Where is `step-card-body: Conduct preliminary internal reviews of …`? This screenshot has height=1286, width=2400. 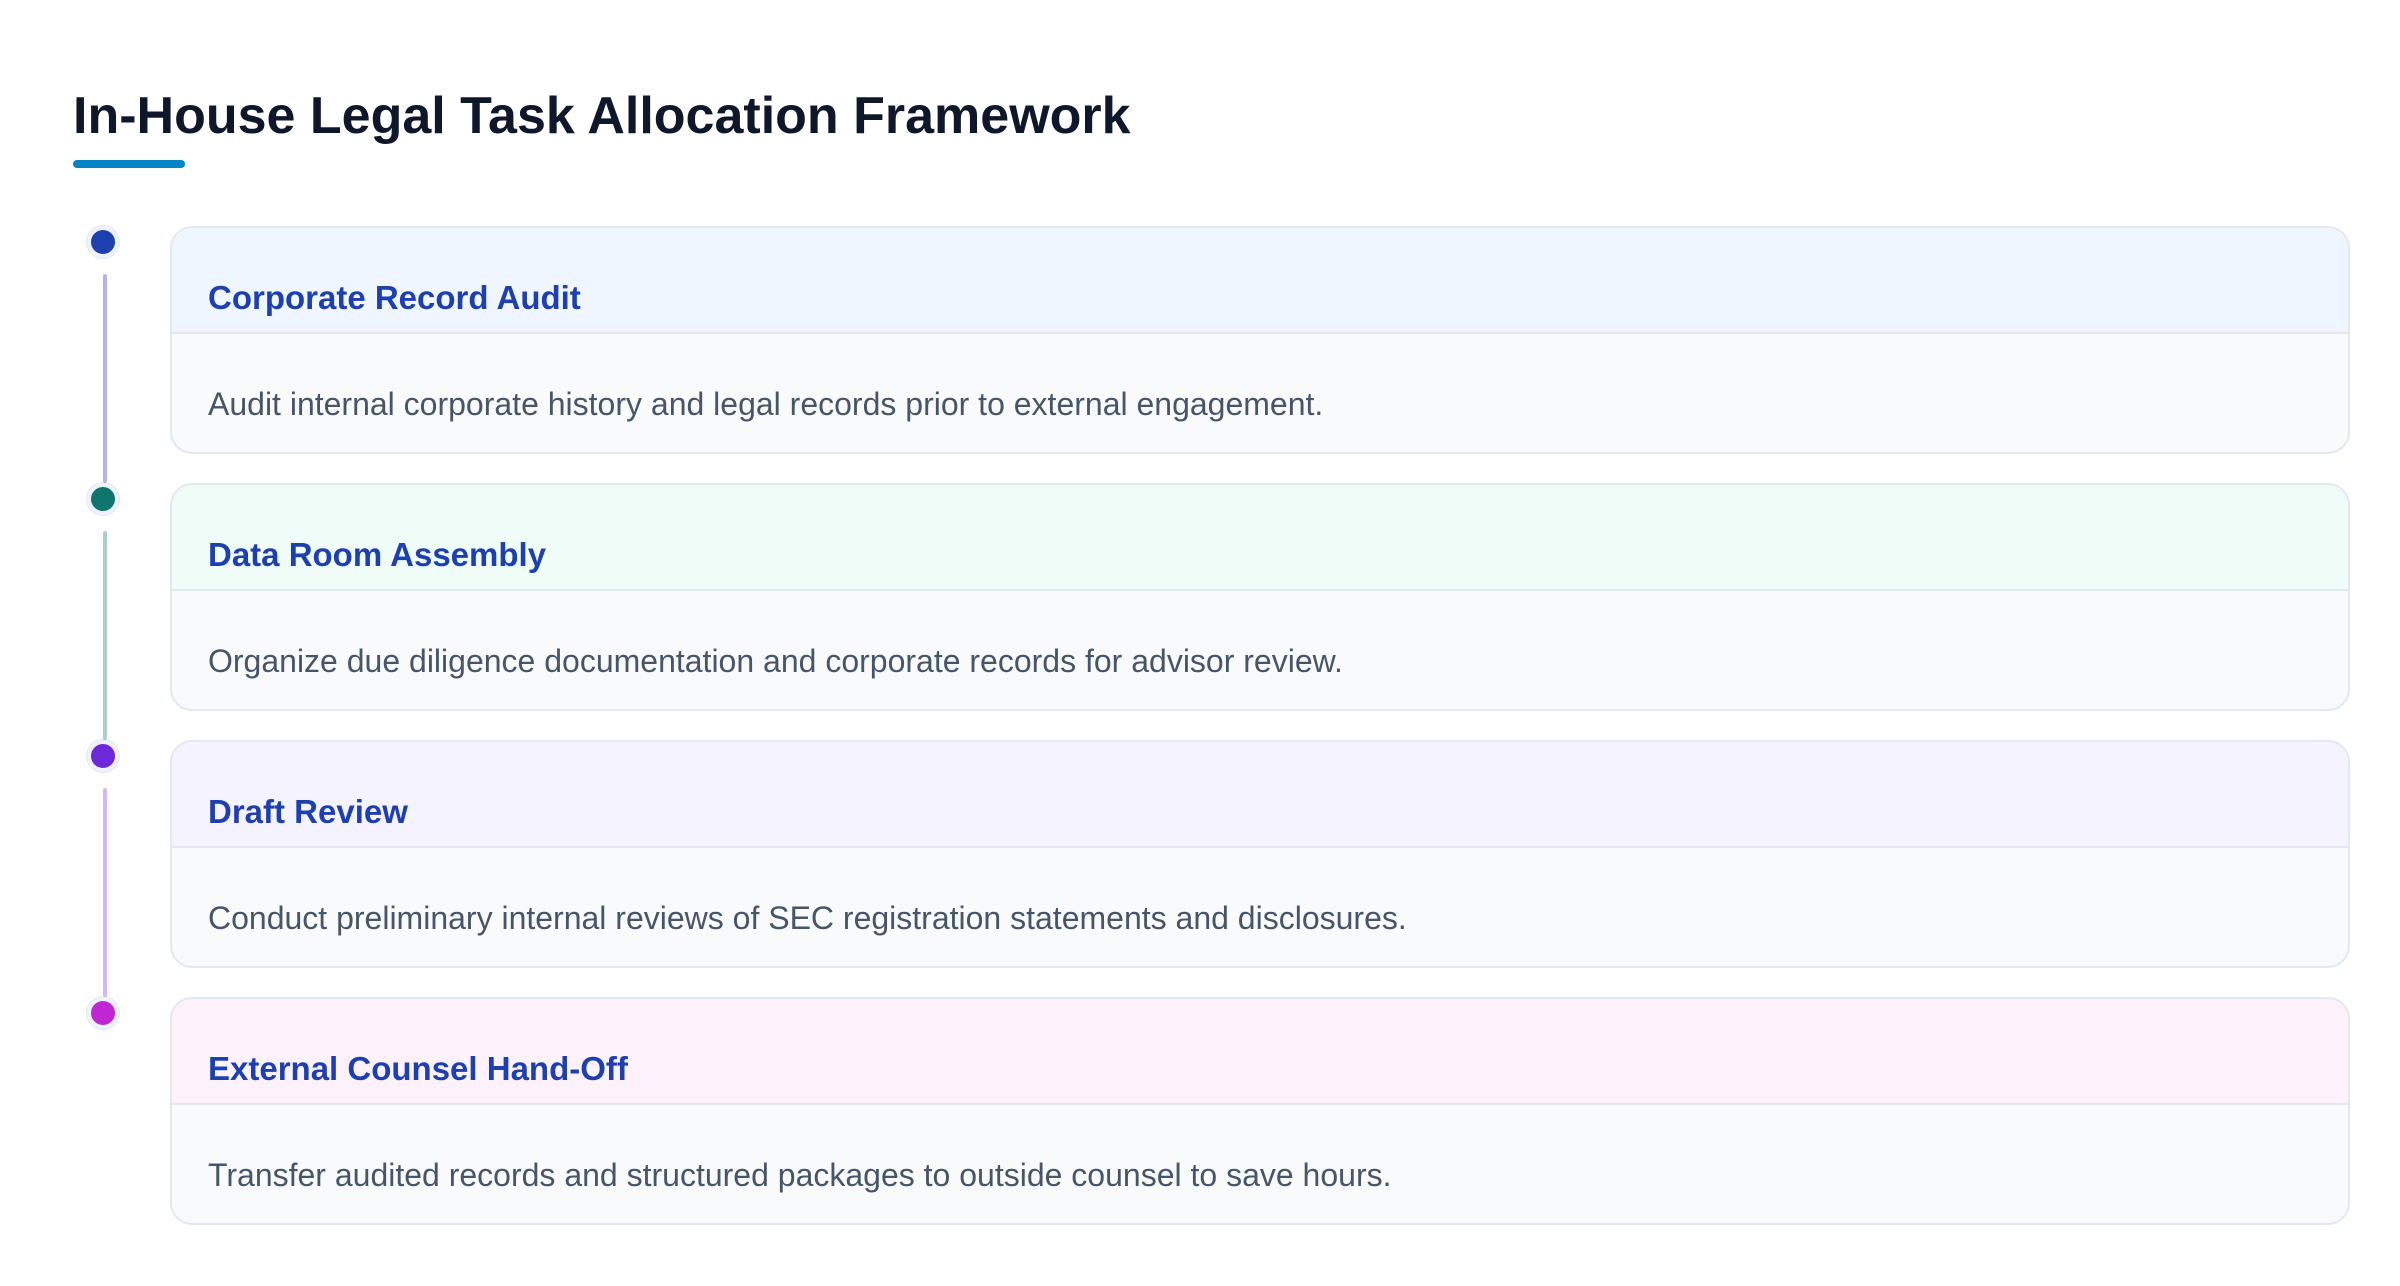
step-card-body: Conduct preliminary internal reviews of … is located at coordinates (1260, 907).